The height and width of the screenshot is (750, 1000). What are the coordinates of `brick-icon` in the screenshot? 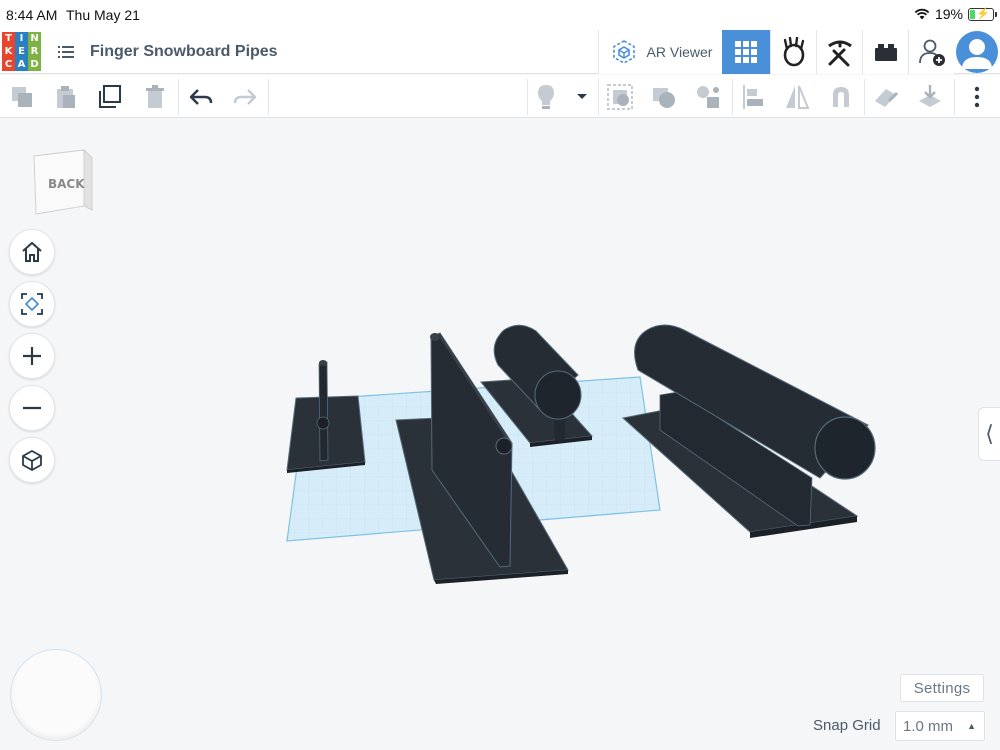 It's located at (885, 52).